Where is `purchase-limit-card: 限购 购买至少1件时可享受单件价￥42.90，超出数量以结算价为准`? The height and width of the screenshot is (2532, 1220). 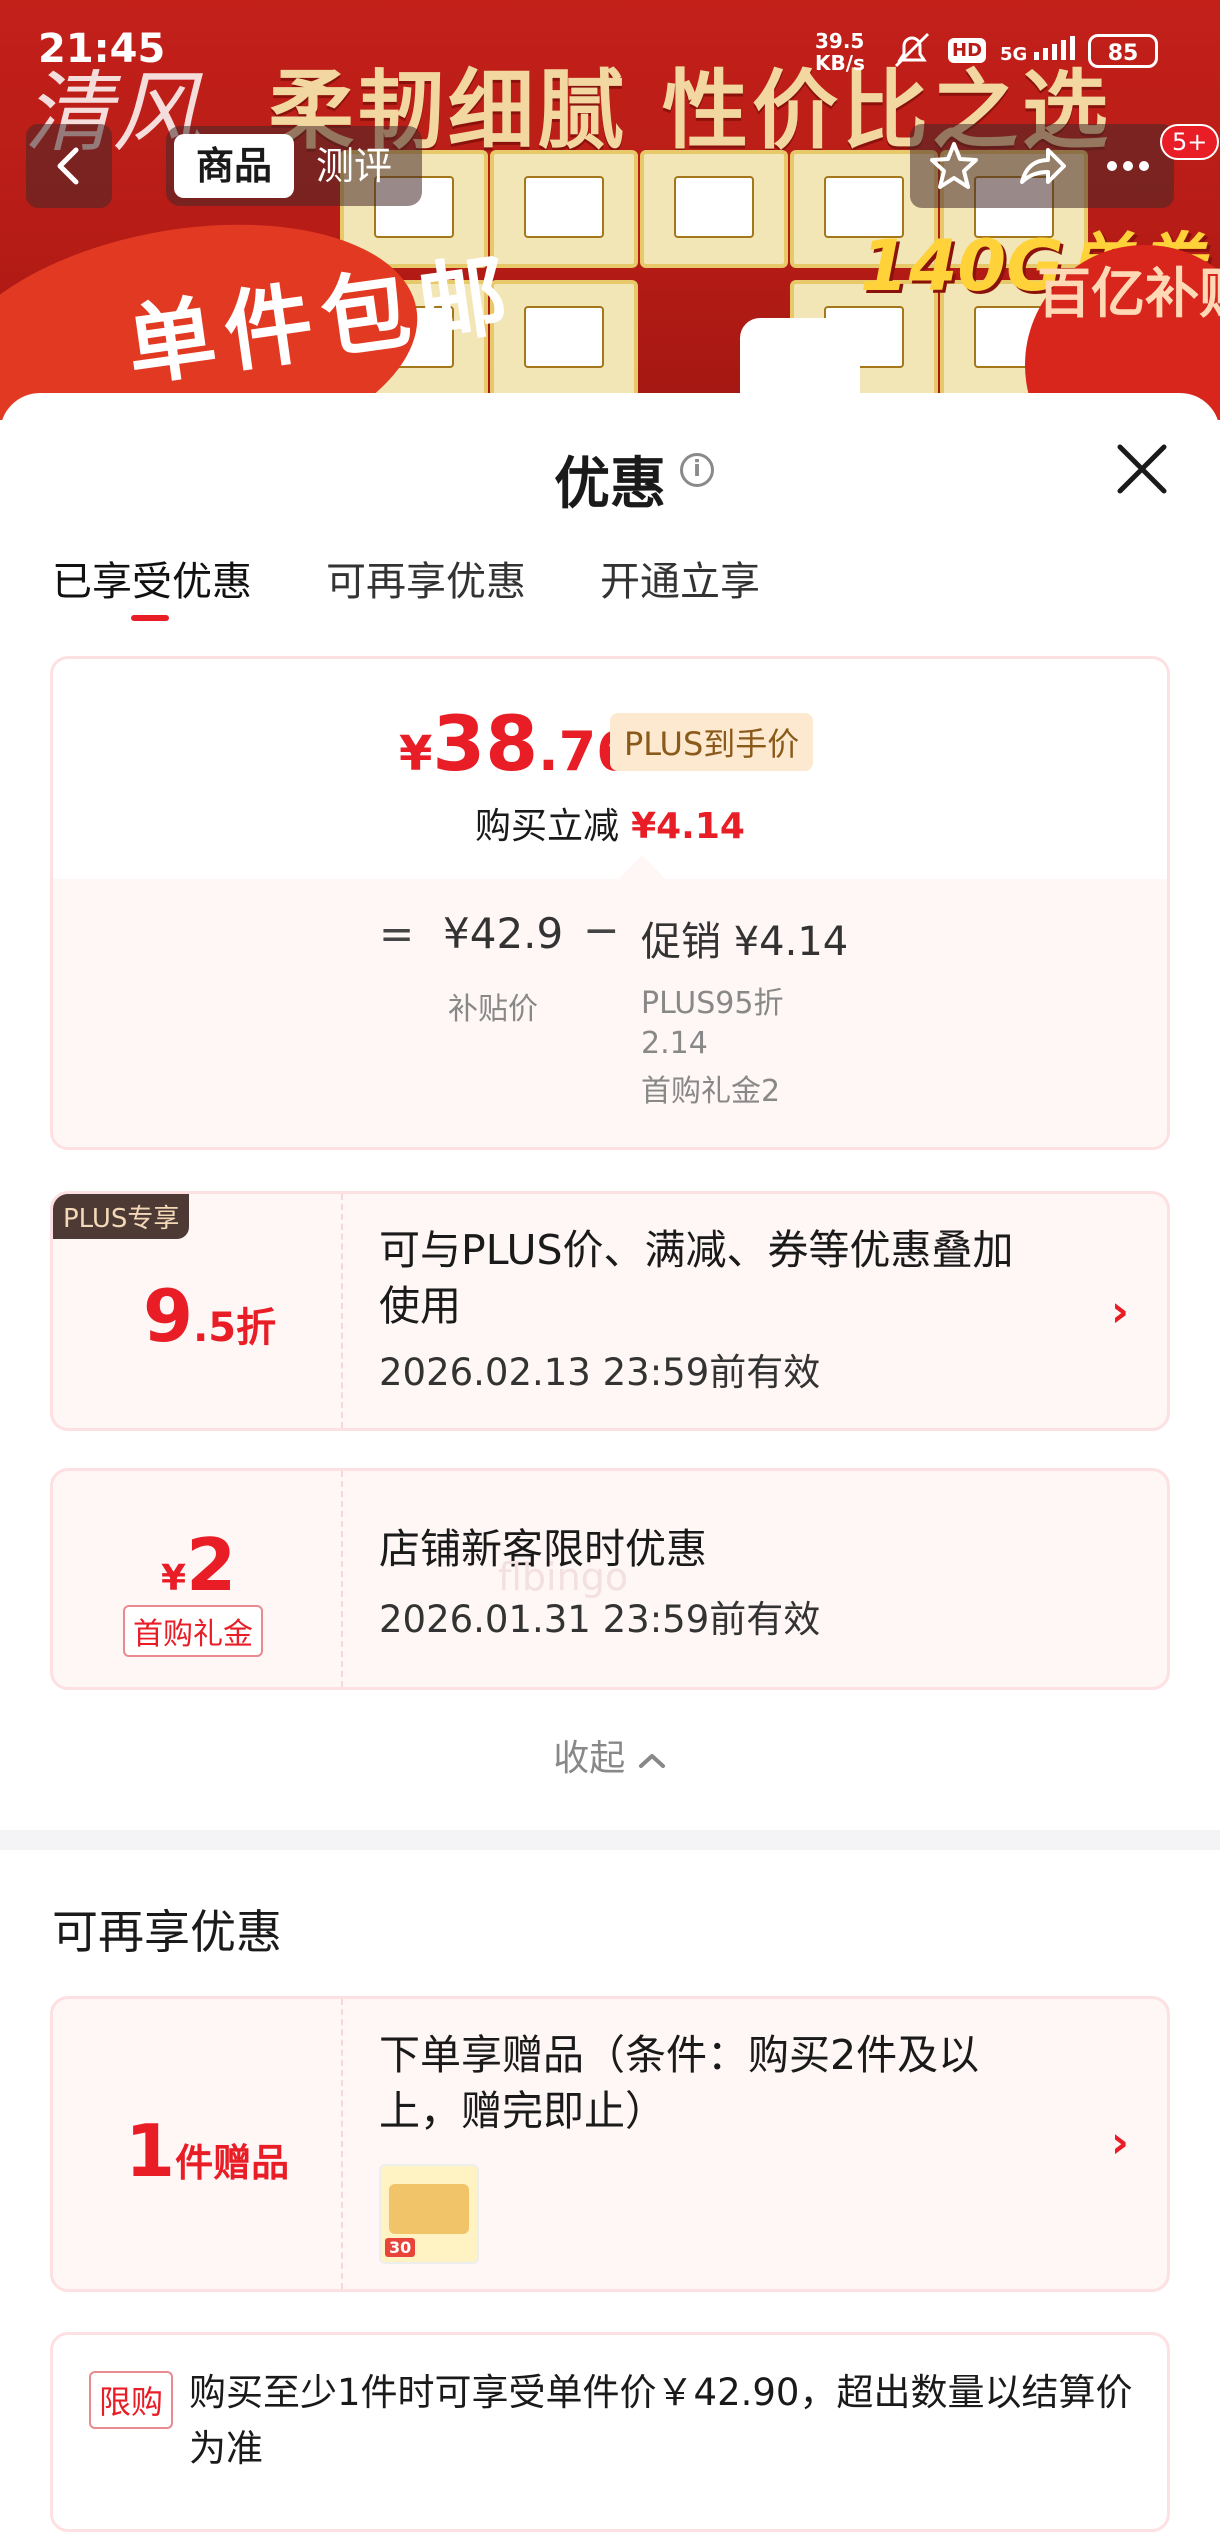 purchase-limit-card: 限购 购买至少1件时可享受单件价￥42.90，超出数量以结算价为准 is located at coordinates (610, 2432).